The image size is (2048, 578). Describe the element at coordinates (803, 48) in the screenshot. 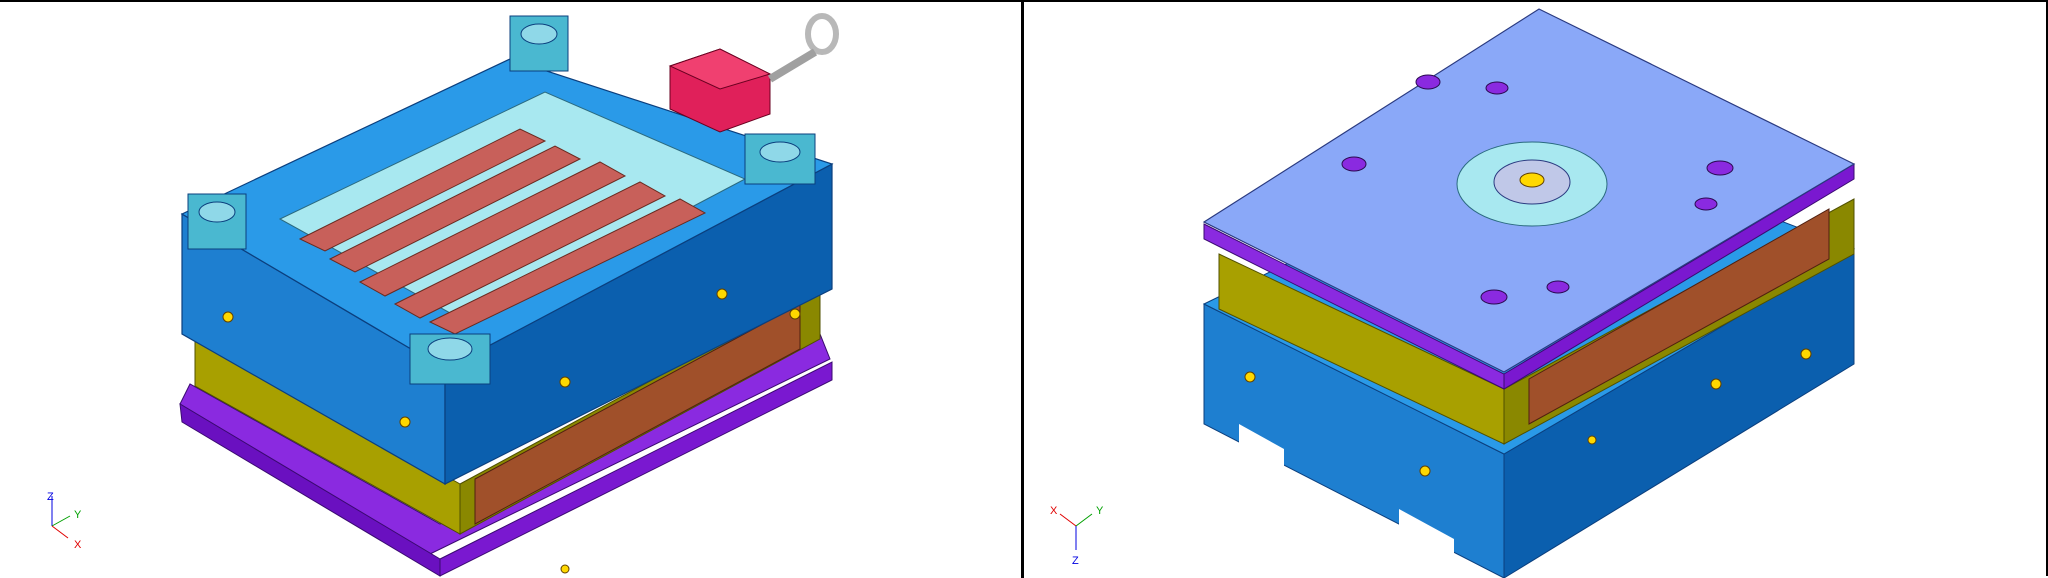

I see `lifting-eye-icon` at that location.